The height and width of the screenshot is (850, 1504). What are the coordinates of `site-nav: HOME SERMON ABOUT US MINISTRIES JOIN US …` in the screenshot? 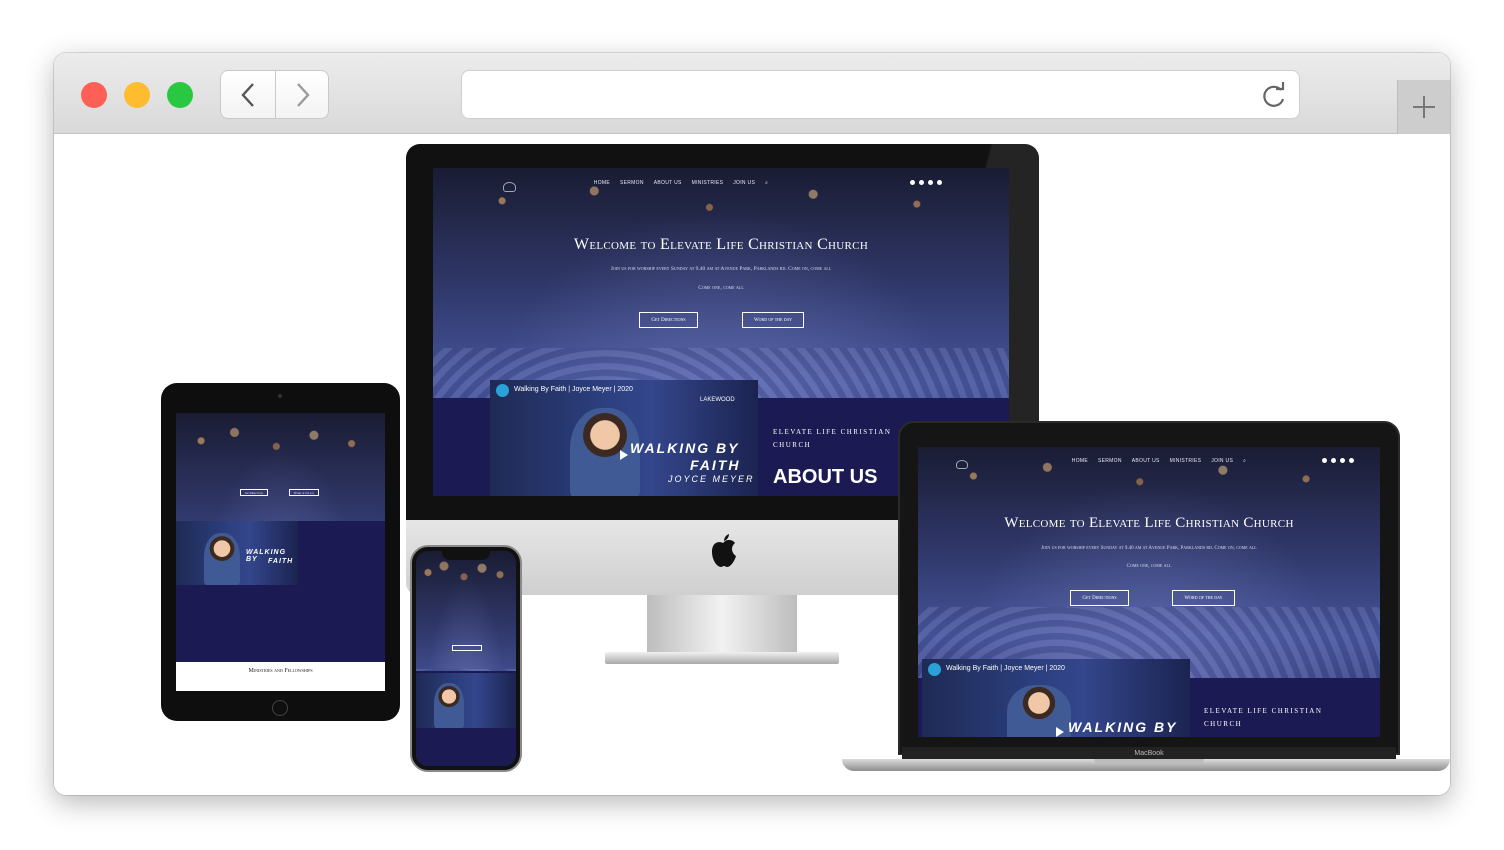 It's located at (681, 183).